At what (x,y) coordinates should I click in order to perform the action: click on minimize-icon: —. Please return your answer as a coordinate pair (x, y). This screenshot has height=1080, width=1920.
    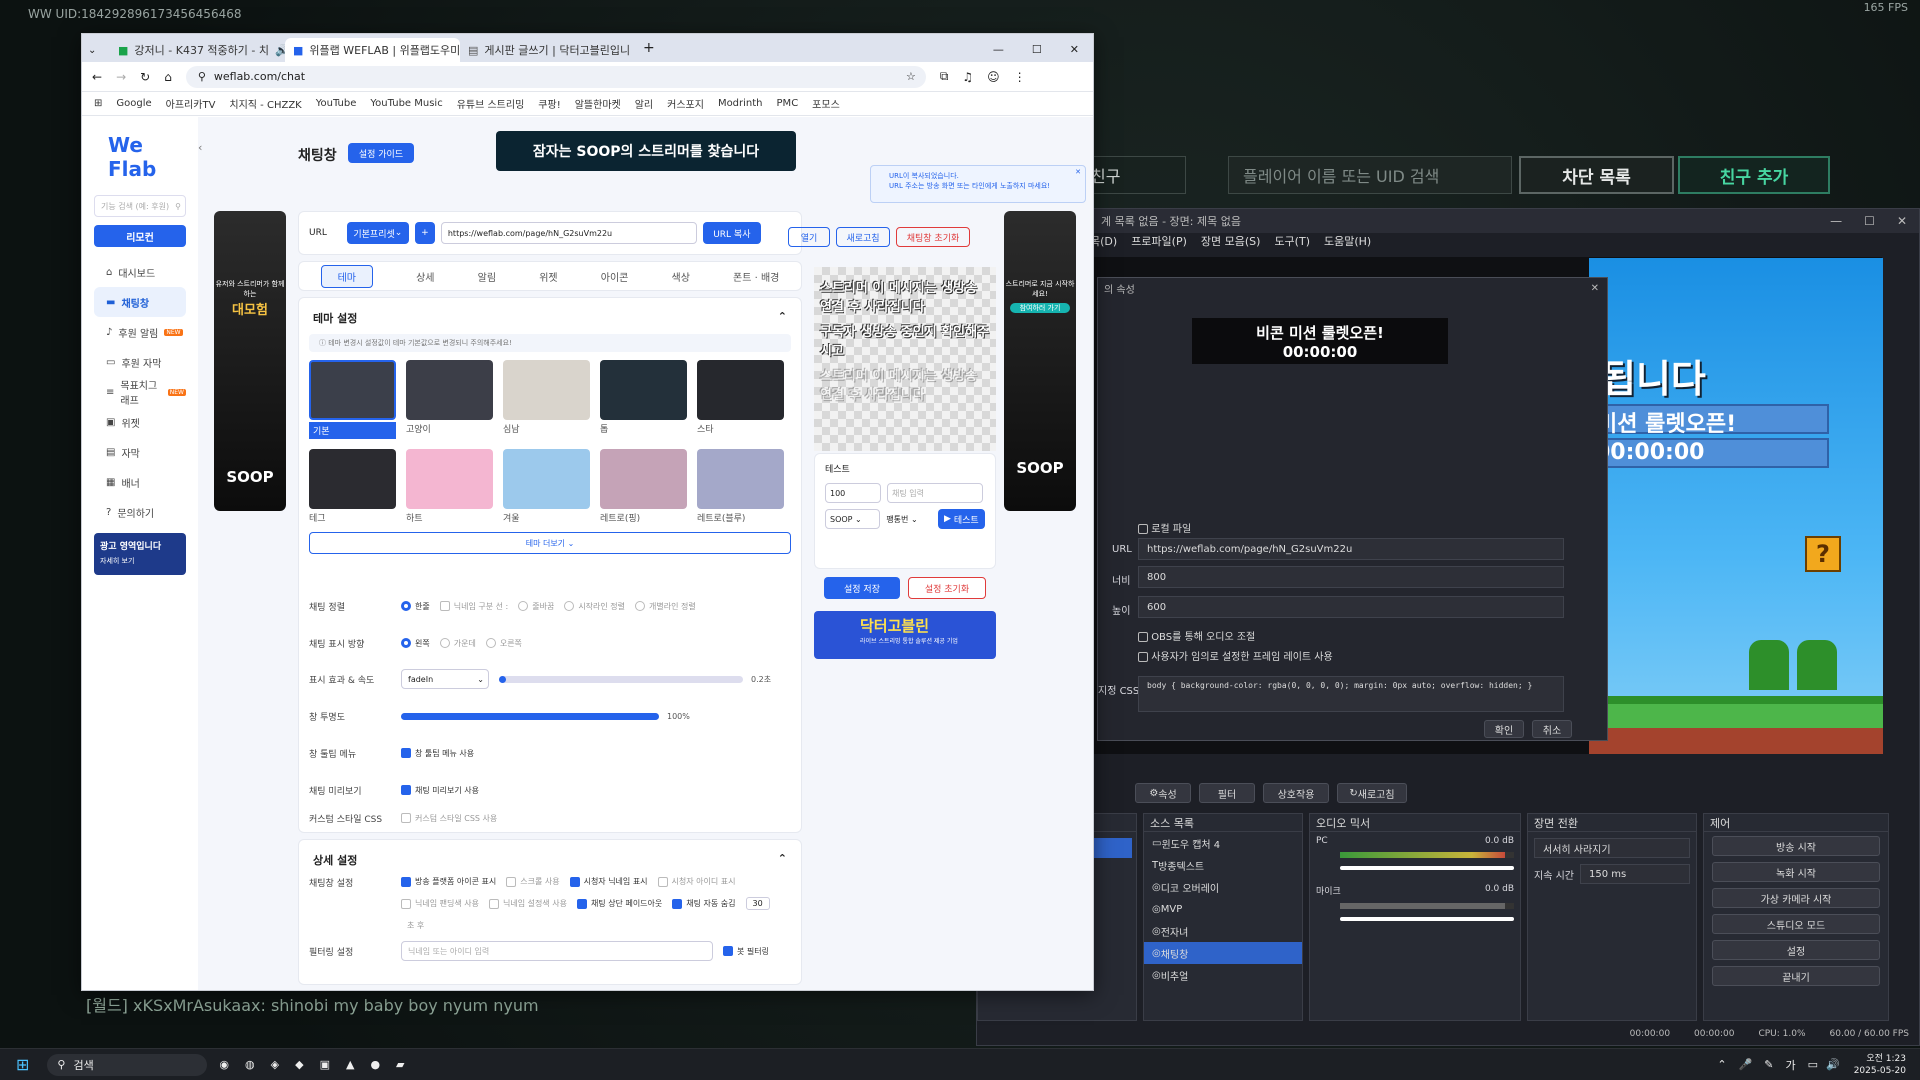
    Looking at the image, I should click on (998, 49).